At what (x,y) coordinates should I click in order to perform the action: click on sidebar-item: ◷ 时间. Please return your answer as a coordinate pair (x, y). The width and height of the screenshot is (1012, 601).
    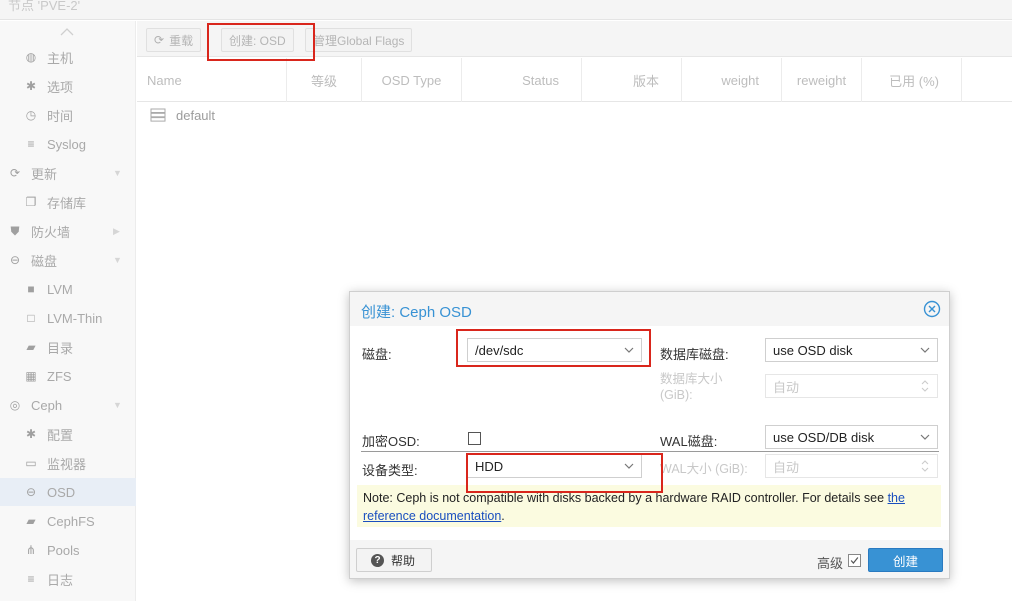
    Looking at the image, I should click on (68, 115).